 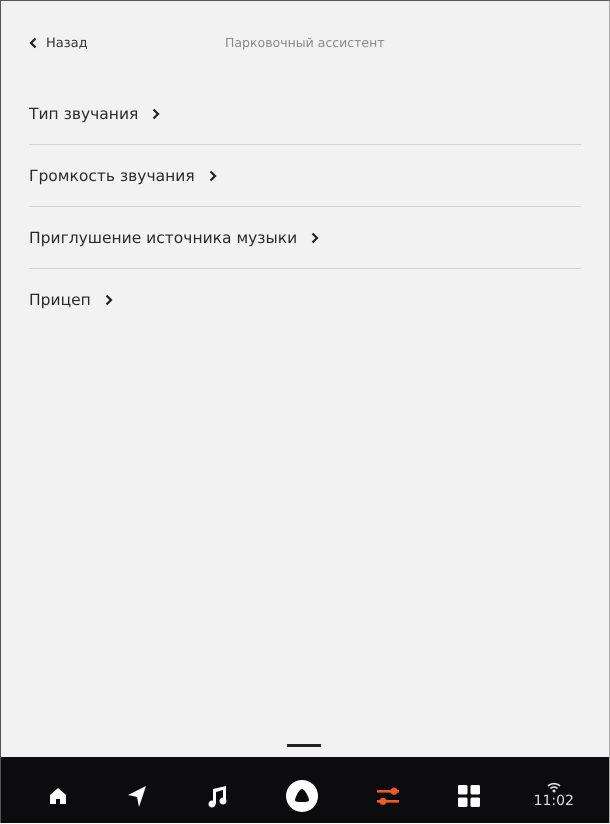 I want to click on menu-item: Прицеп, so click(x=305, y=300).